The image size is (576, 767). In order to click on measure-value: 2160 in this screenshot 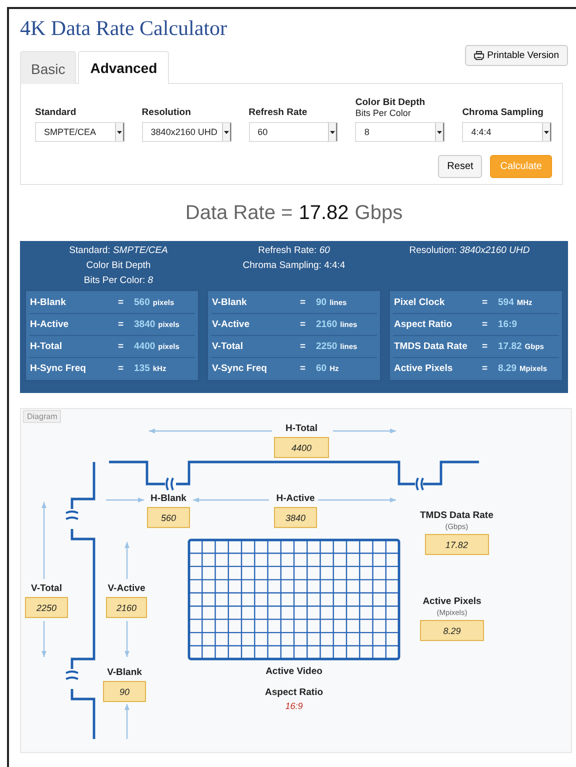, I will do `click(126, 607)`.